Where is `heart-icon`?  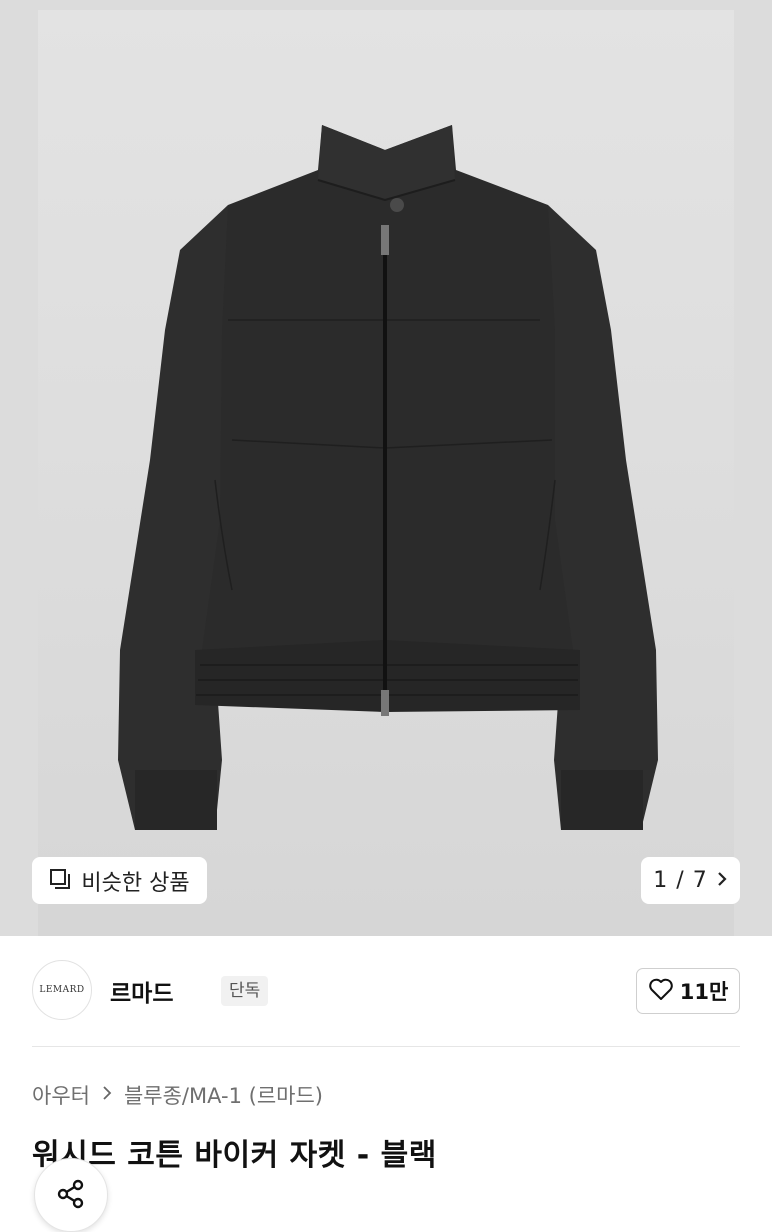 heart-icon is located at coordinates (661, 991).